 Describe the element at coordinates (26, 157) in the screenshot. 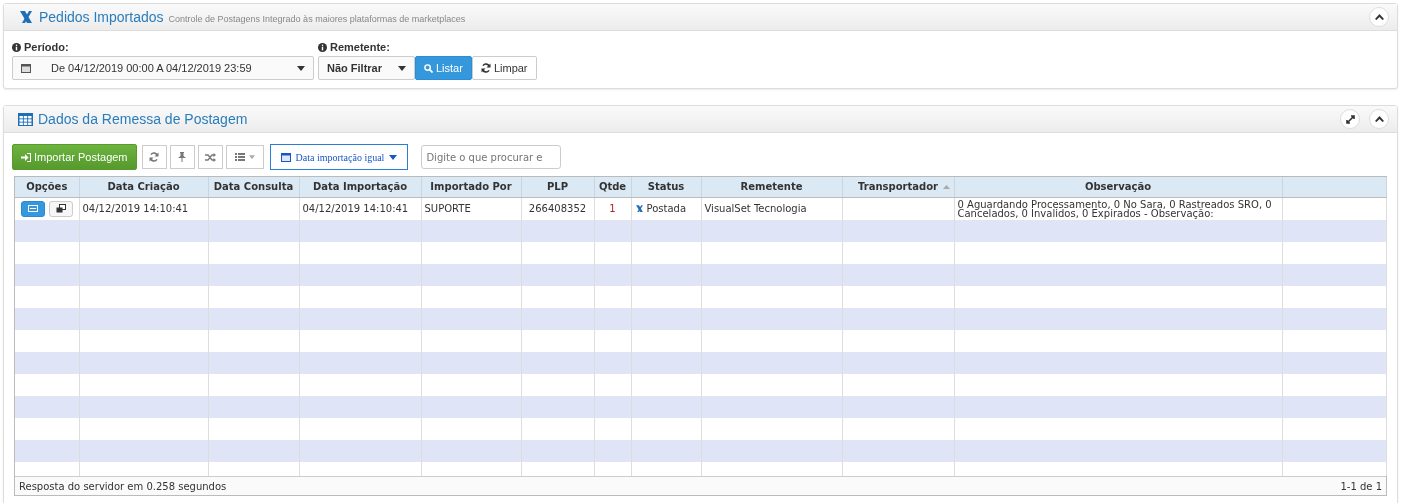

I see `sign-in-icon` at that location.